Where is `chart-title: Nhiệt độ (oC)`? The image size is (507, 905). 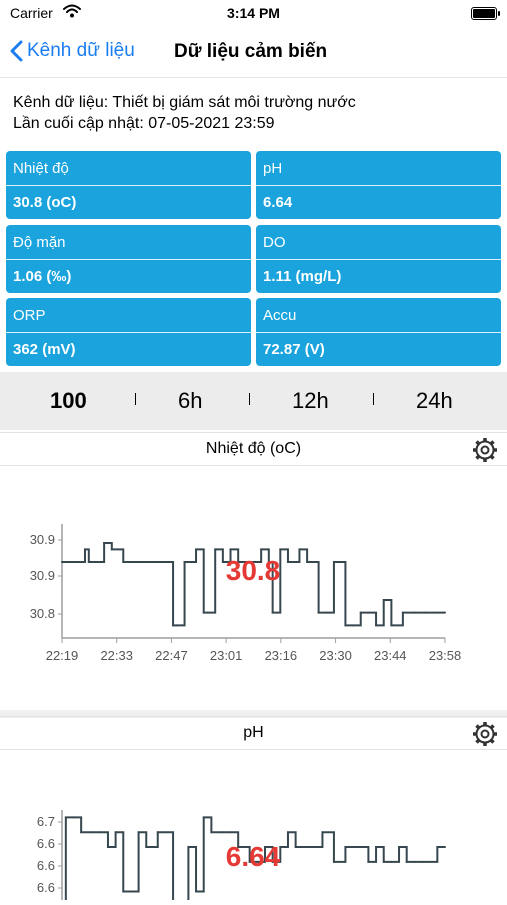 chart-title: Nhiệt độ (oC) is located at coordinates (253, 448).